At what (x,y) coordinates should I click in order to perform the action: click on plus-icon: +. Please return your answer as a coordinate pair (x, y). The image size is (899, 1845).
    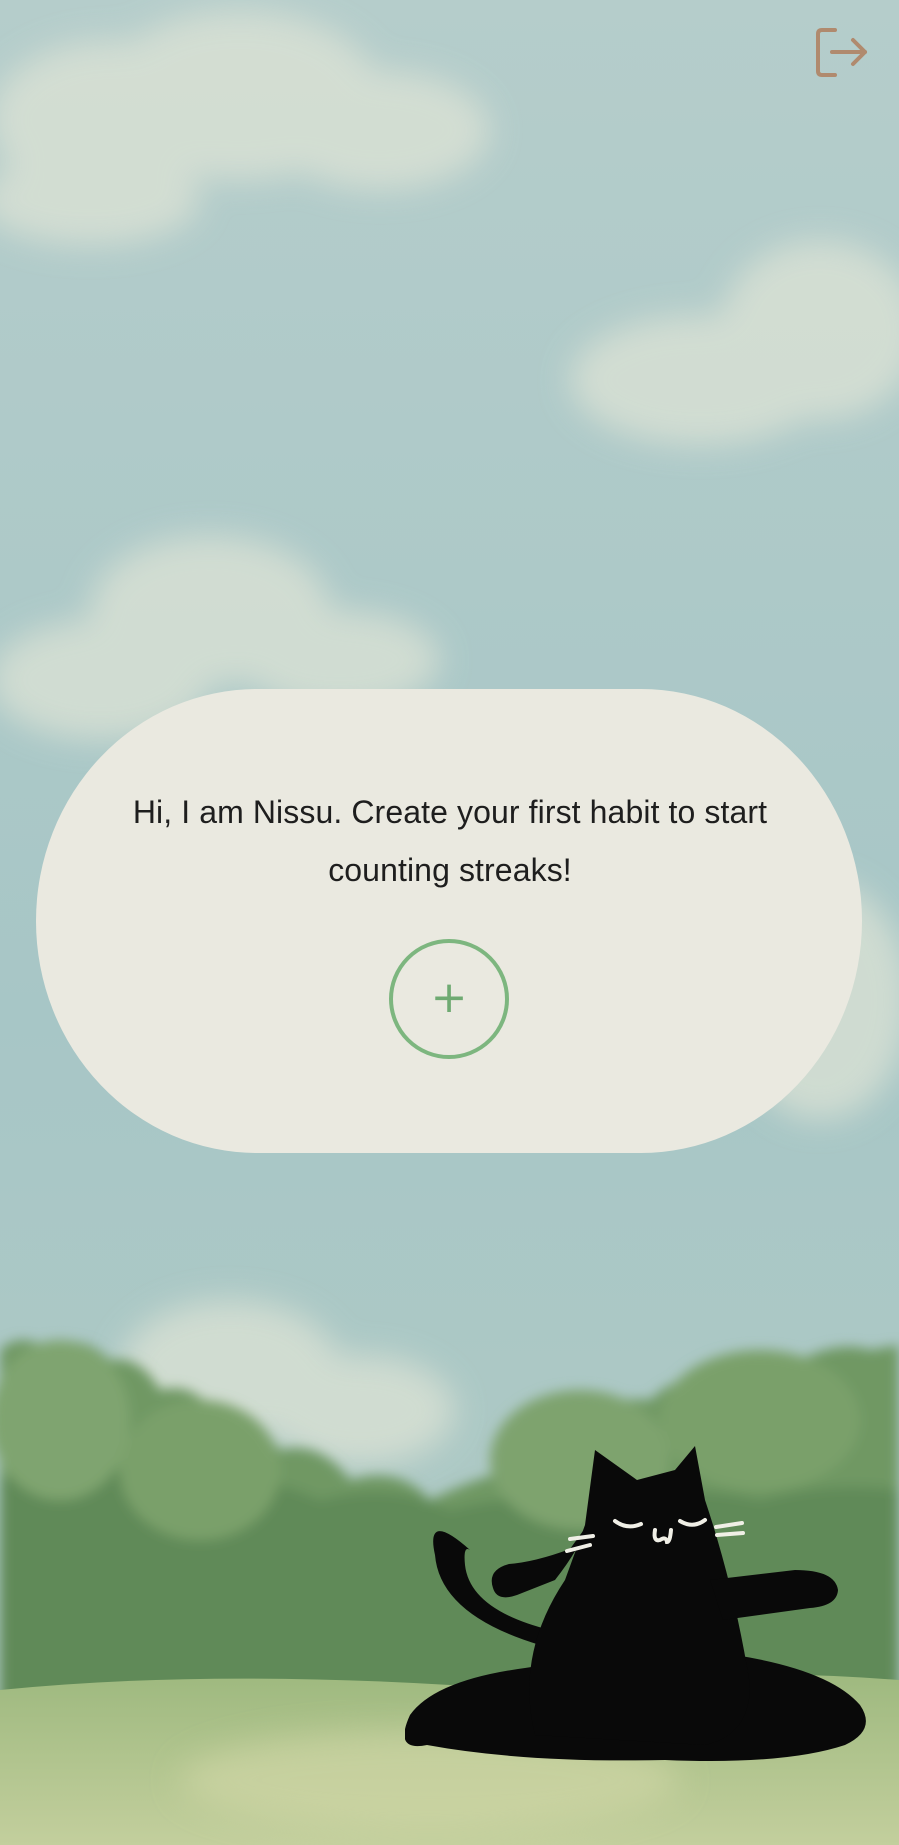
    Looking at the image, I should click on (449, 997).